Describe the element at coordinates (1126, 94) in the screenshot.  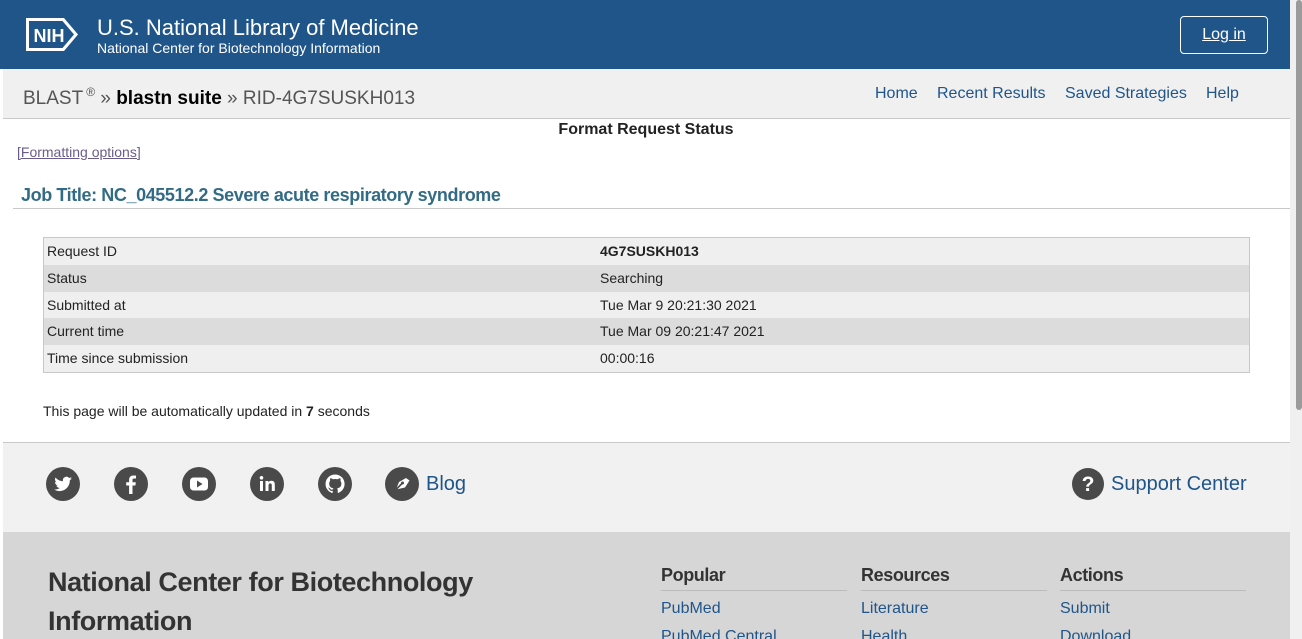
I see `nav-saved-strategies: Saved Strategies` at that location.